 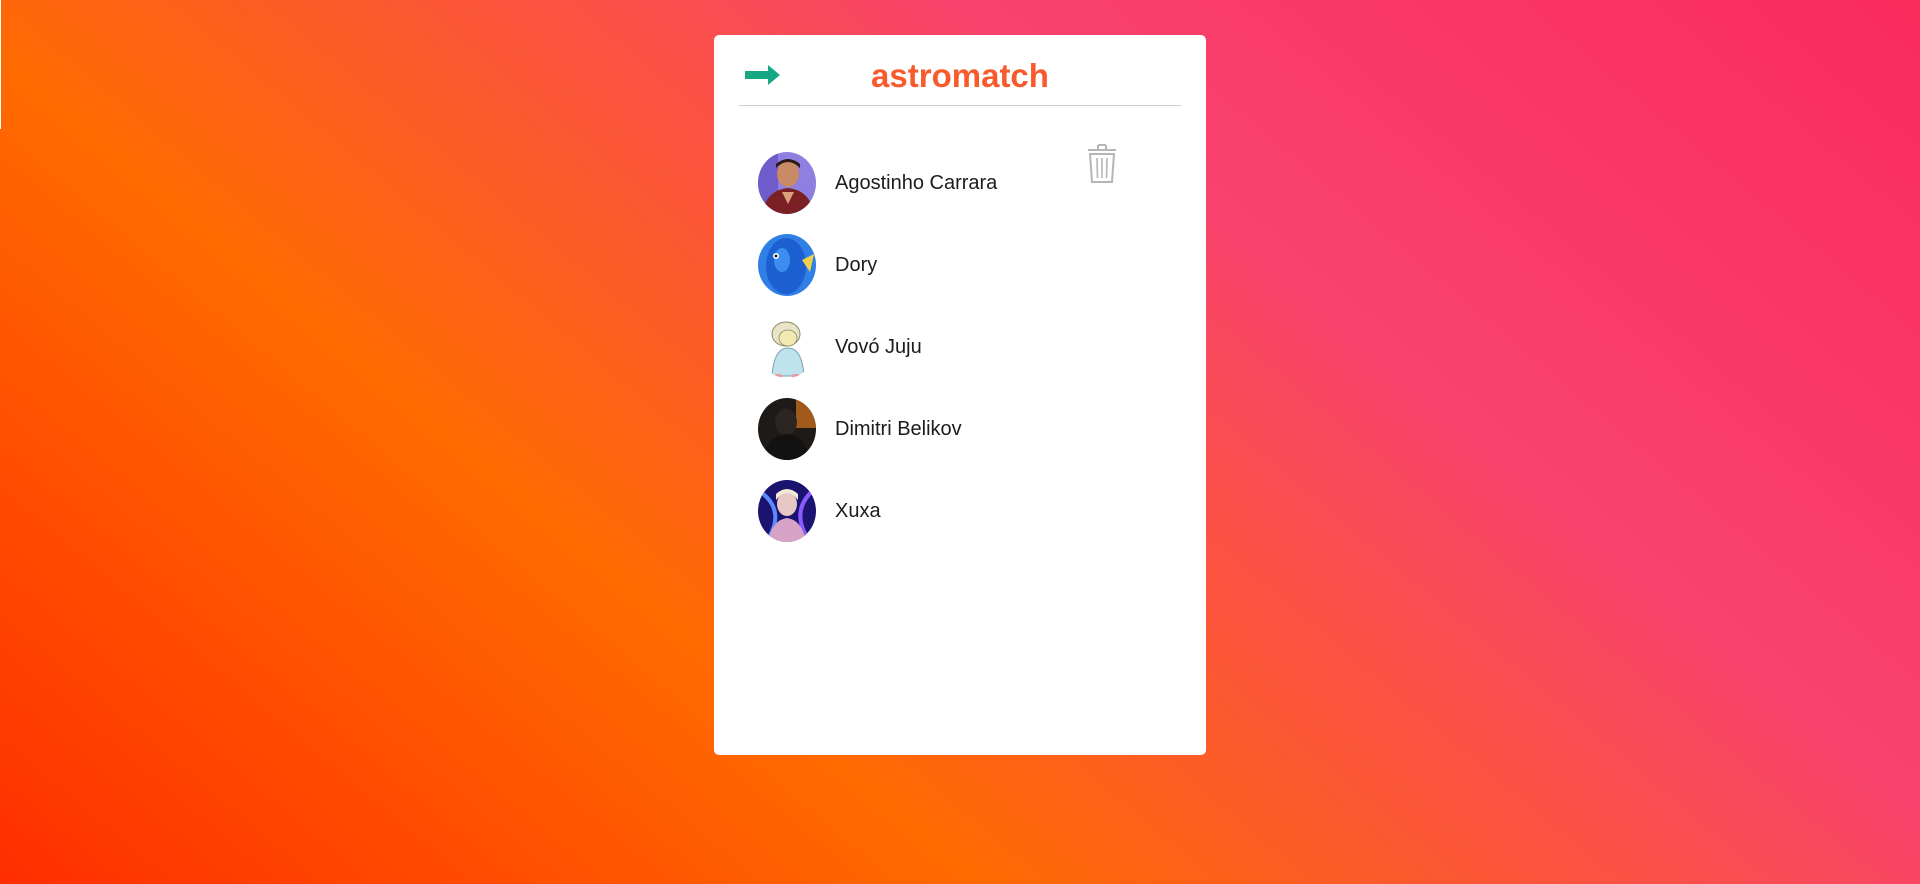 I want to click on trash-icon, so click(x=1102, y=163).